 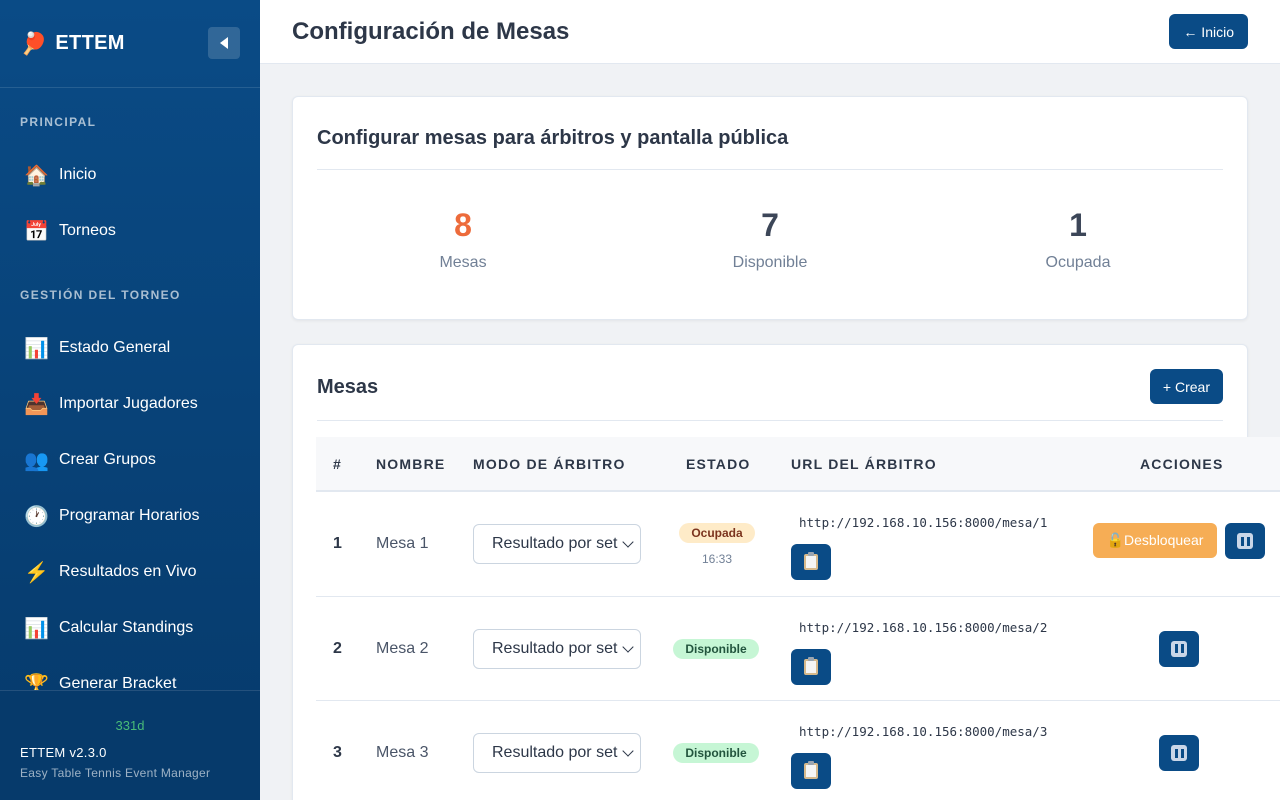 I want to click on sidebar-item-crear-grupos: 👥 Crear Grupos, so click(x=130, y=460).